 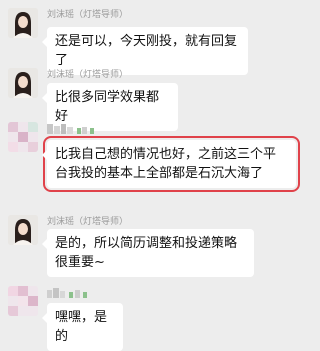 I want to click on message-text: 还是可以，今天刚投，就有回复了, so click(x=146, y=51).